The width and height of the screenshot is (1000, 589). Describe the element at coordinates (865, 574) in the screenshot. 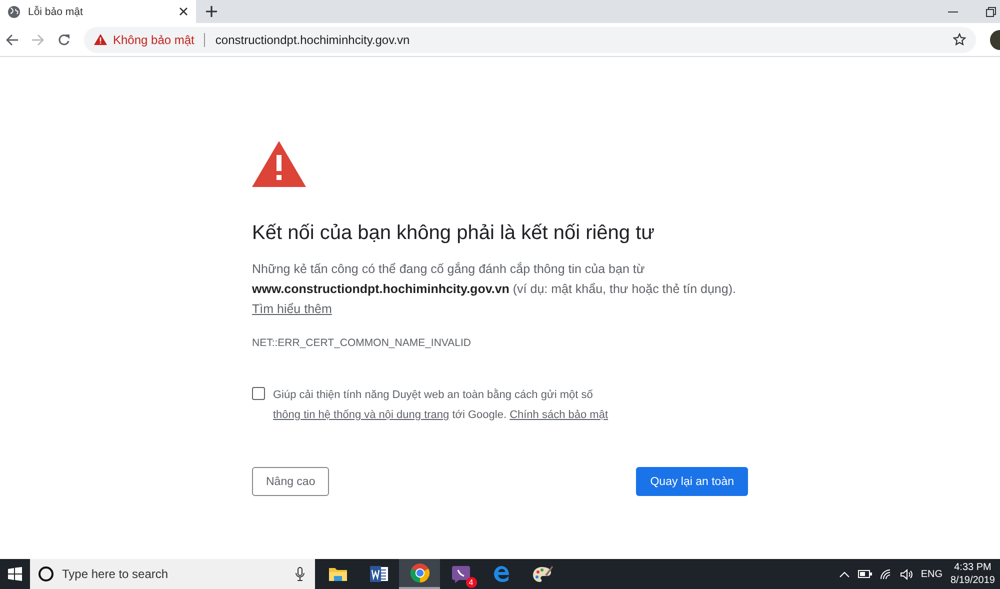

I see `battery-icon` at that location.